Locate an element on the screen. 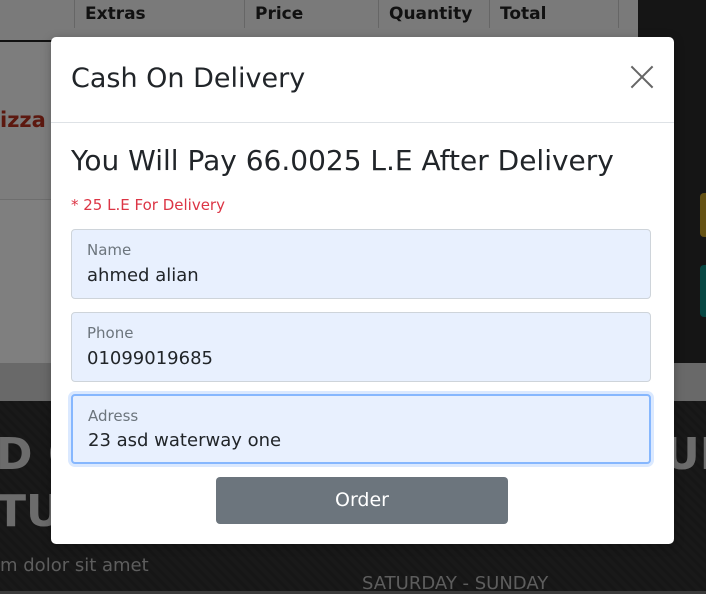  name-field-value: ahmed alian is located at coordinates (143, 275).